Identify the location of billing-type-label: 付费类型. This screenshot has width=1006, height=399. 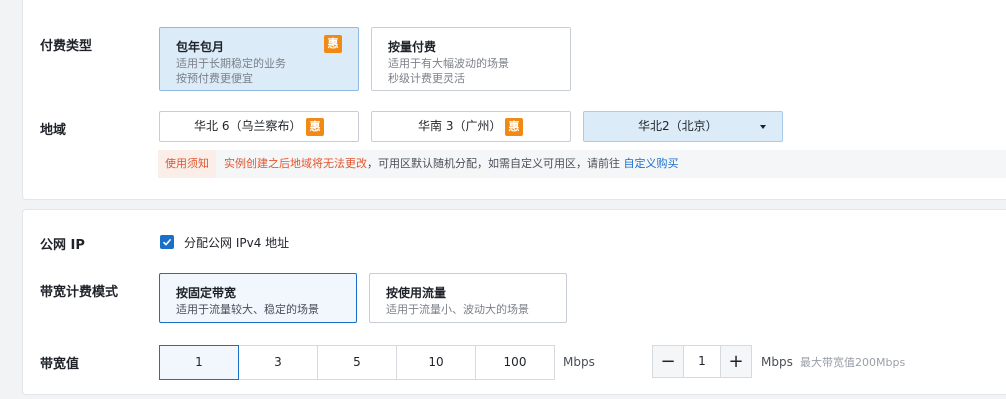
(66, 46).